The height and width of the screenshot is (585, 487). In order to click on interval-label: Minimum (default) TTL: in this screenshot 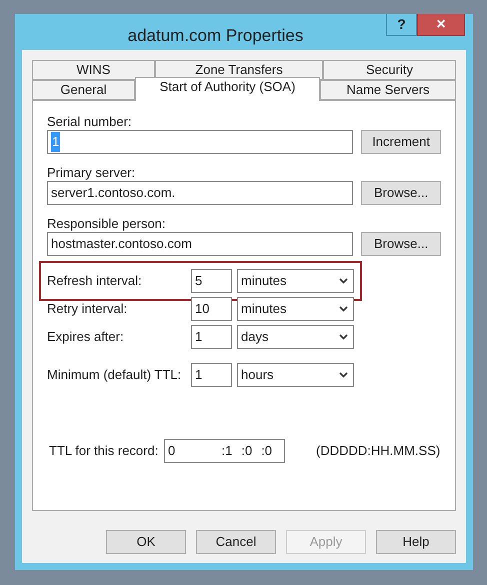, I will do `click(114, 375)`.